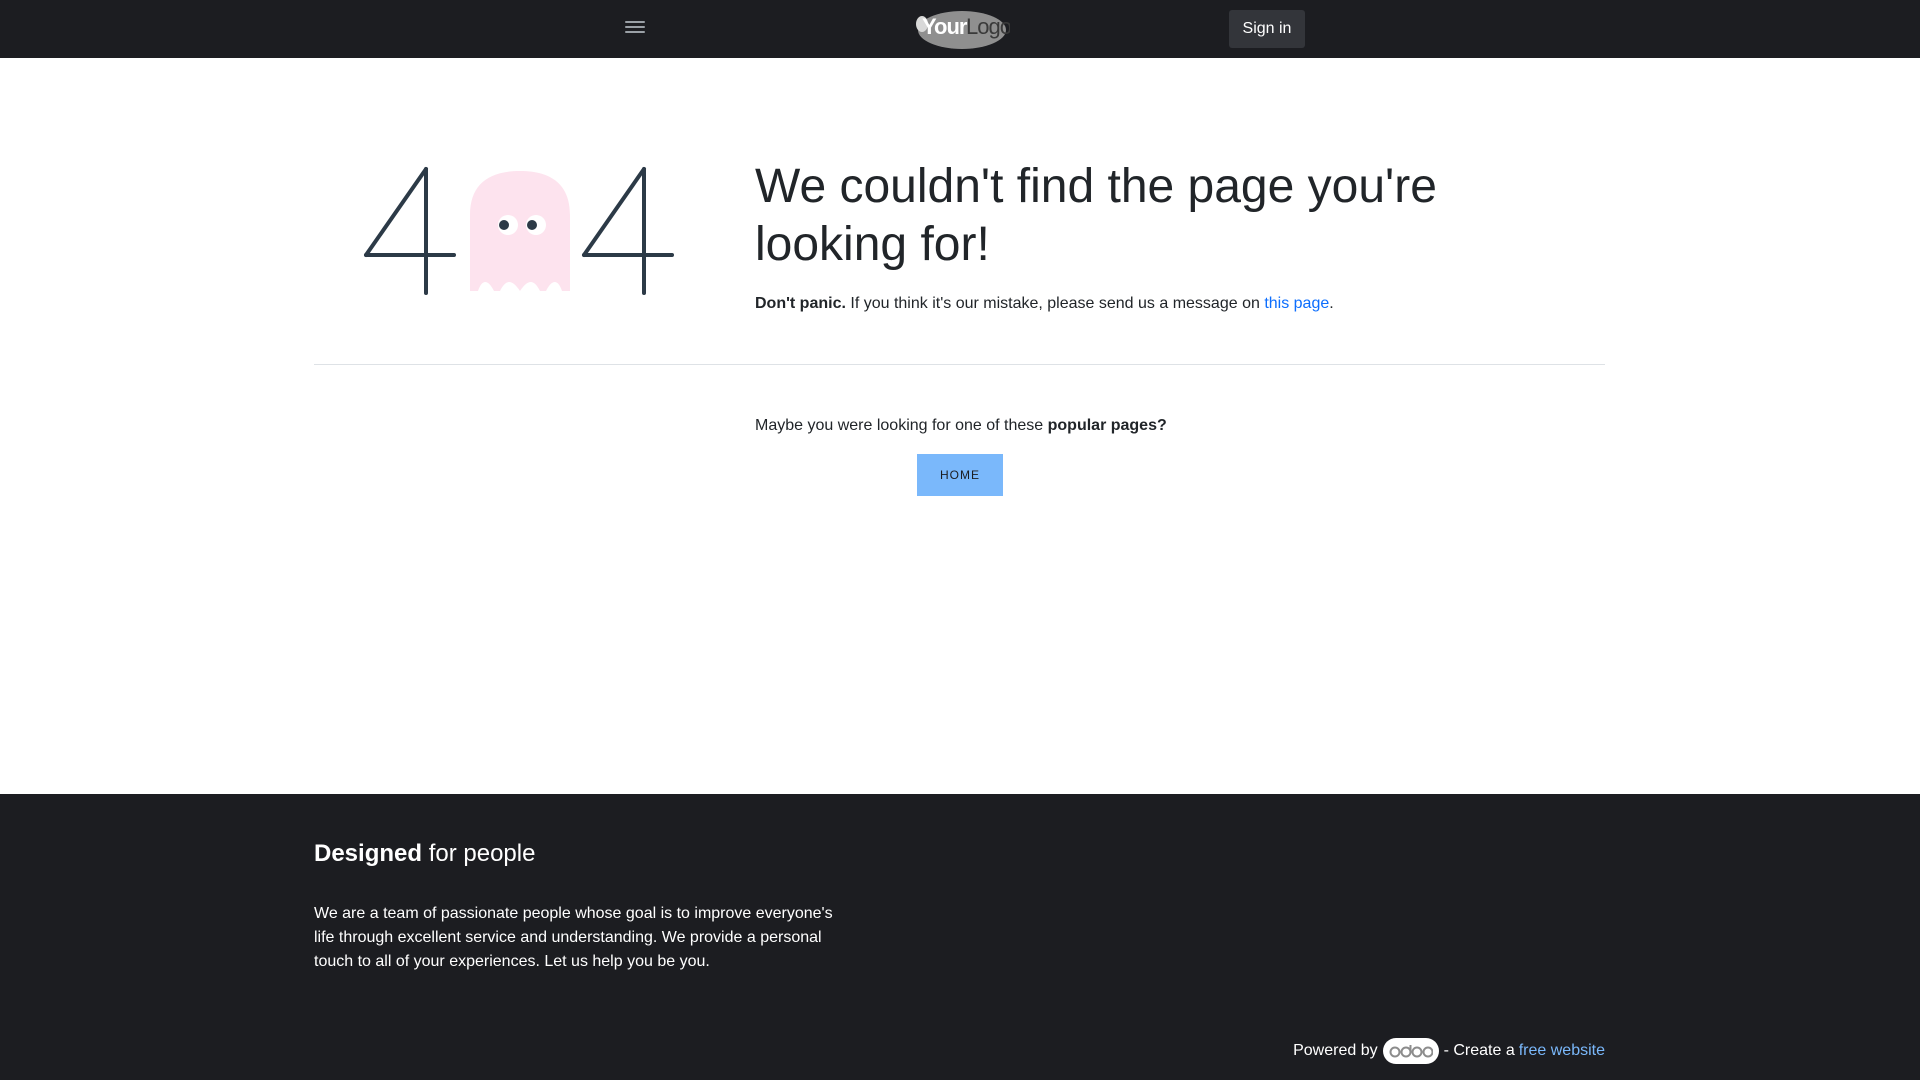 Image resolution: width=1920 pixels, height=1080 pixels. What do you see at coordinates (635, 29) in the screenshot?
I see `hamburger-menu-icon` at bounding box center [635, 29].